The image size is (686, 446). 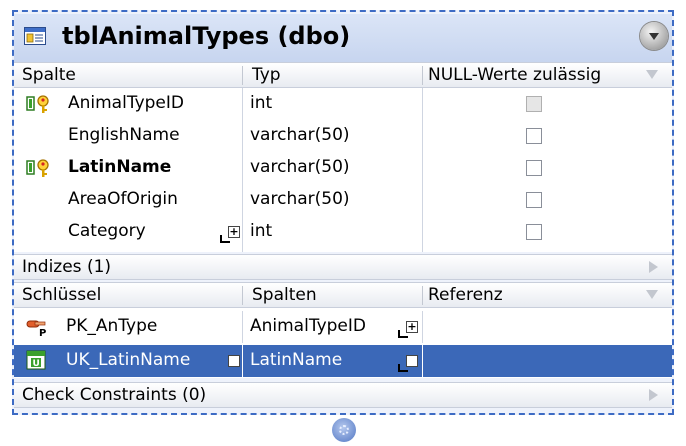 I want to click on key-columns: AnimalTypeID, so click(x=308, y=326).